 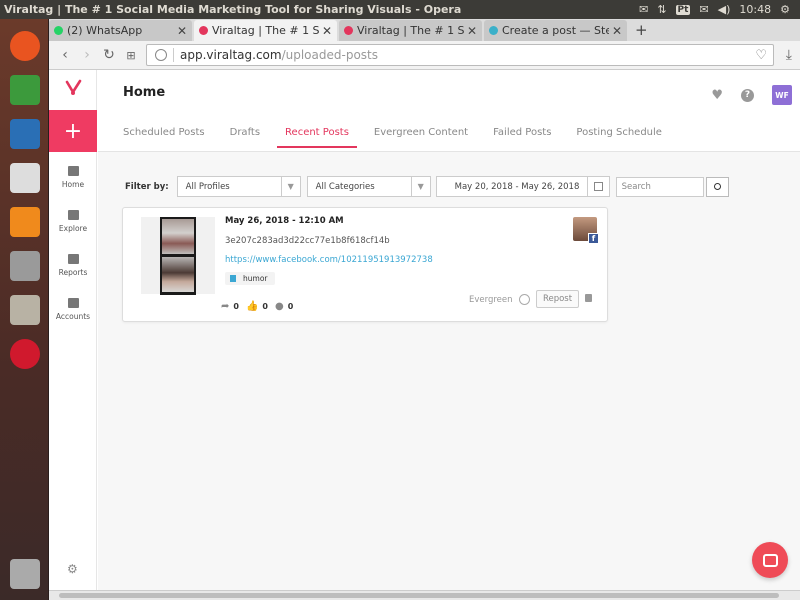 What do you see at coordinates (317, 137) in the screenshot?
I see `tab-recent-posts: Recent Posts` at bounding box center [317, 137].